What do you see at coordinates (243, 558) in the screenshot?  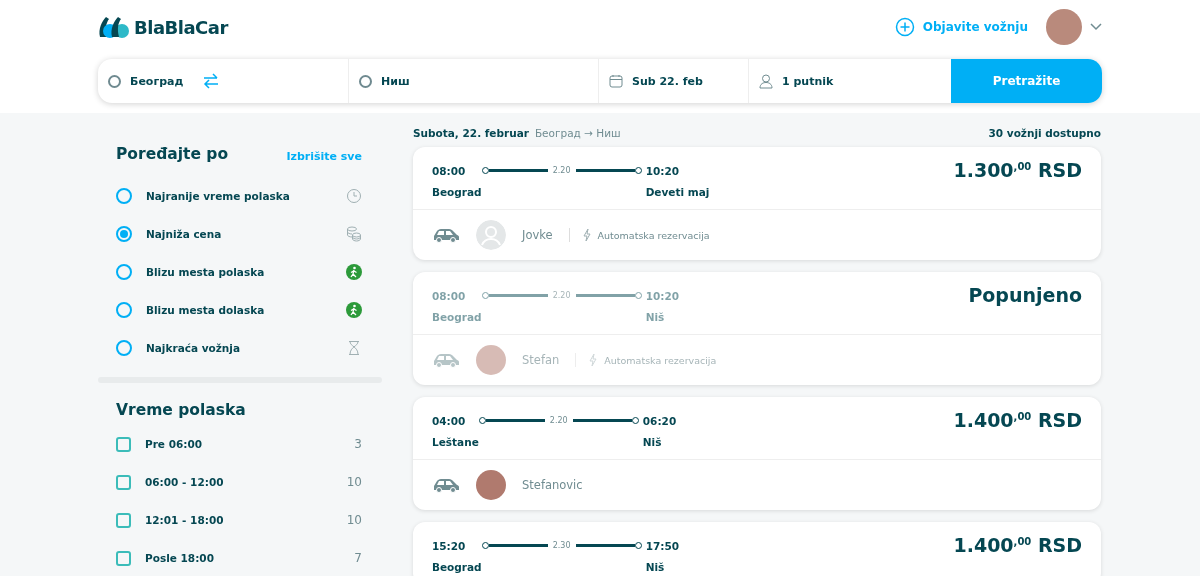 I see `option-label: Posle 18:00` at bounding box center [243, 558].